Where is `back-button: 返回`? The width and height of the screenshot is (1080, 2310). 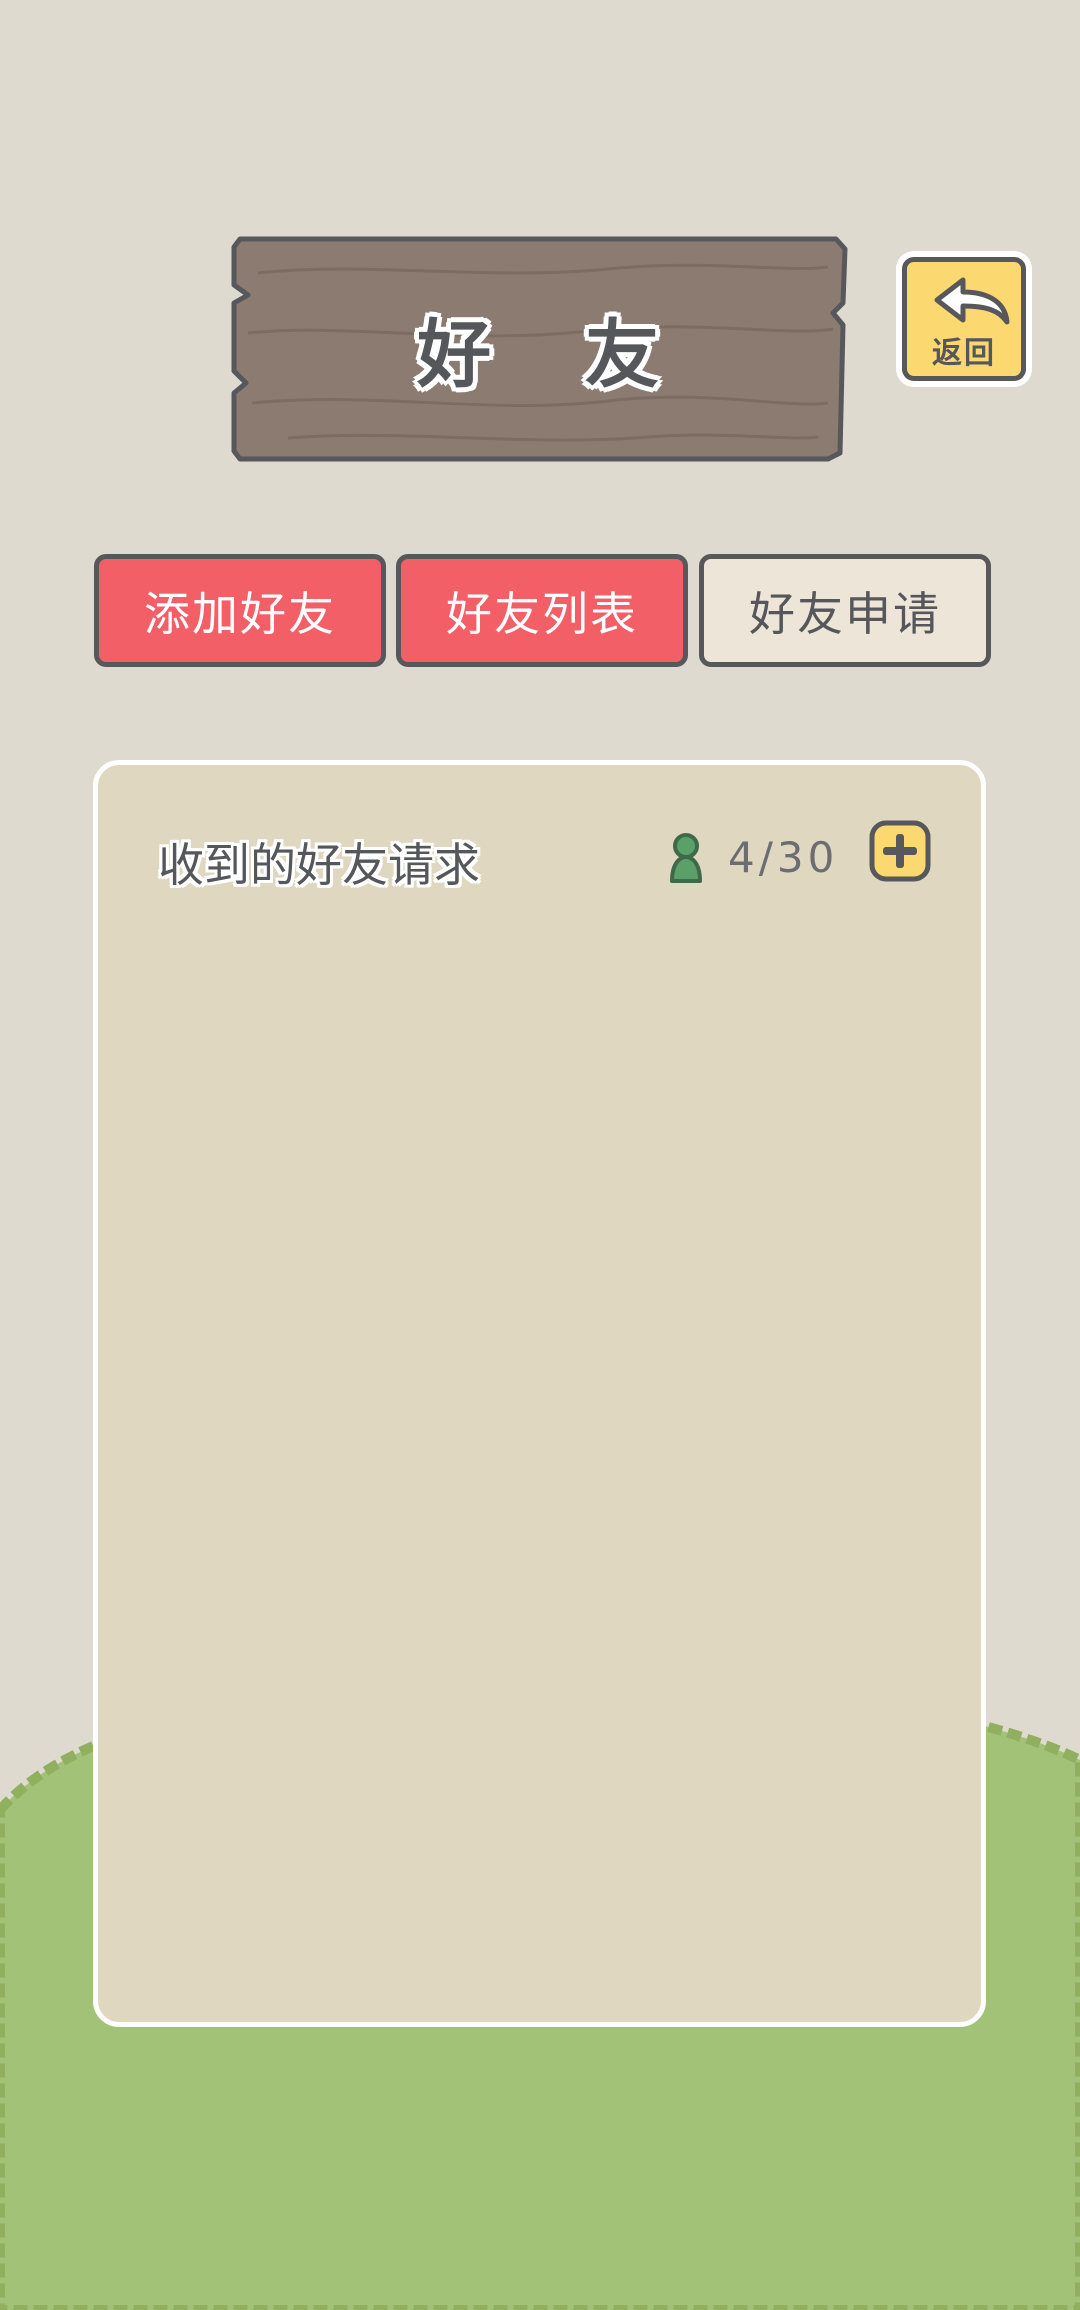
back-button: 返回 is located at coordinates (964, 319).